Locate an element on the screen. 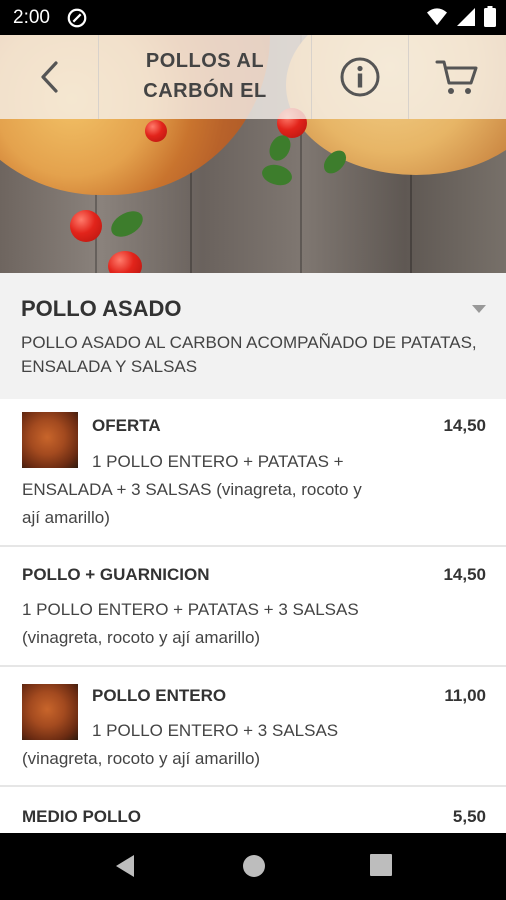 The image size is (506, 900). item-price: 5,50 is located at coordinates (469, 816).